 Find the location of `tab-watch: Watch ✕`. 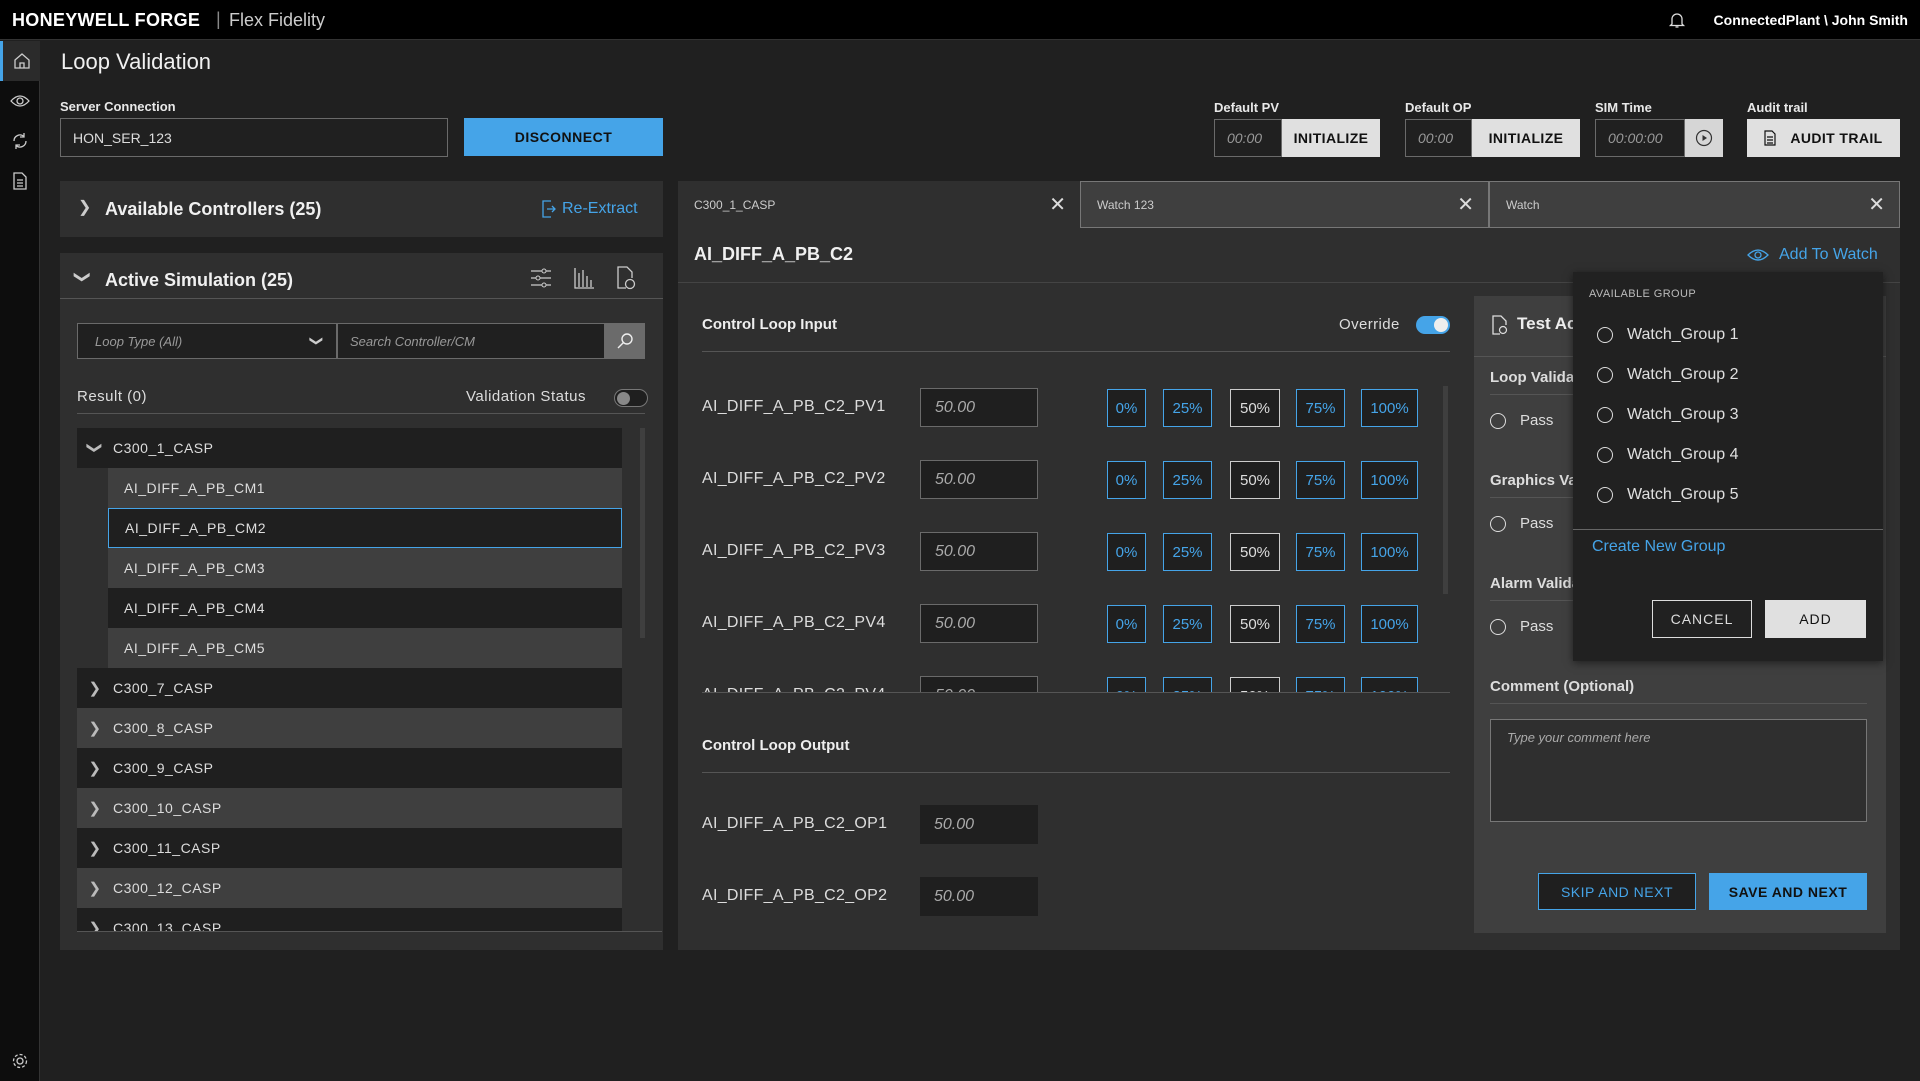

tab-watch: Watch ✕ is located at coordinates (1694, 204).